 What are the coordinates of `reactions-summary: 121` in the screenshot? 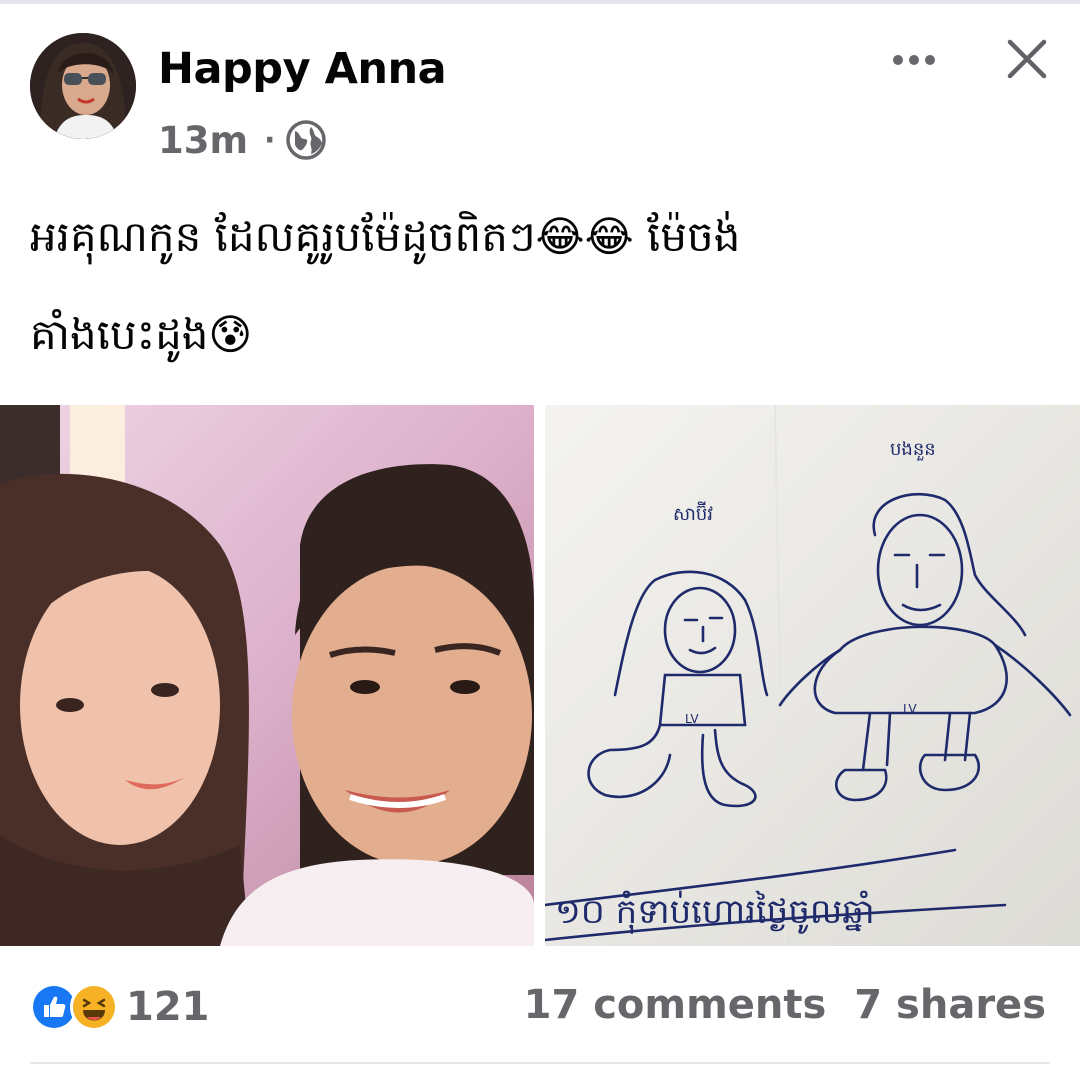 It's located at (120, 1007).